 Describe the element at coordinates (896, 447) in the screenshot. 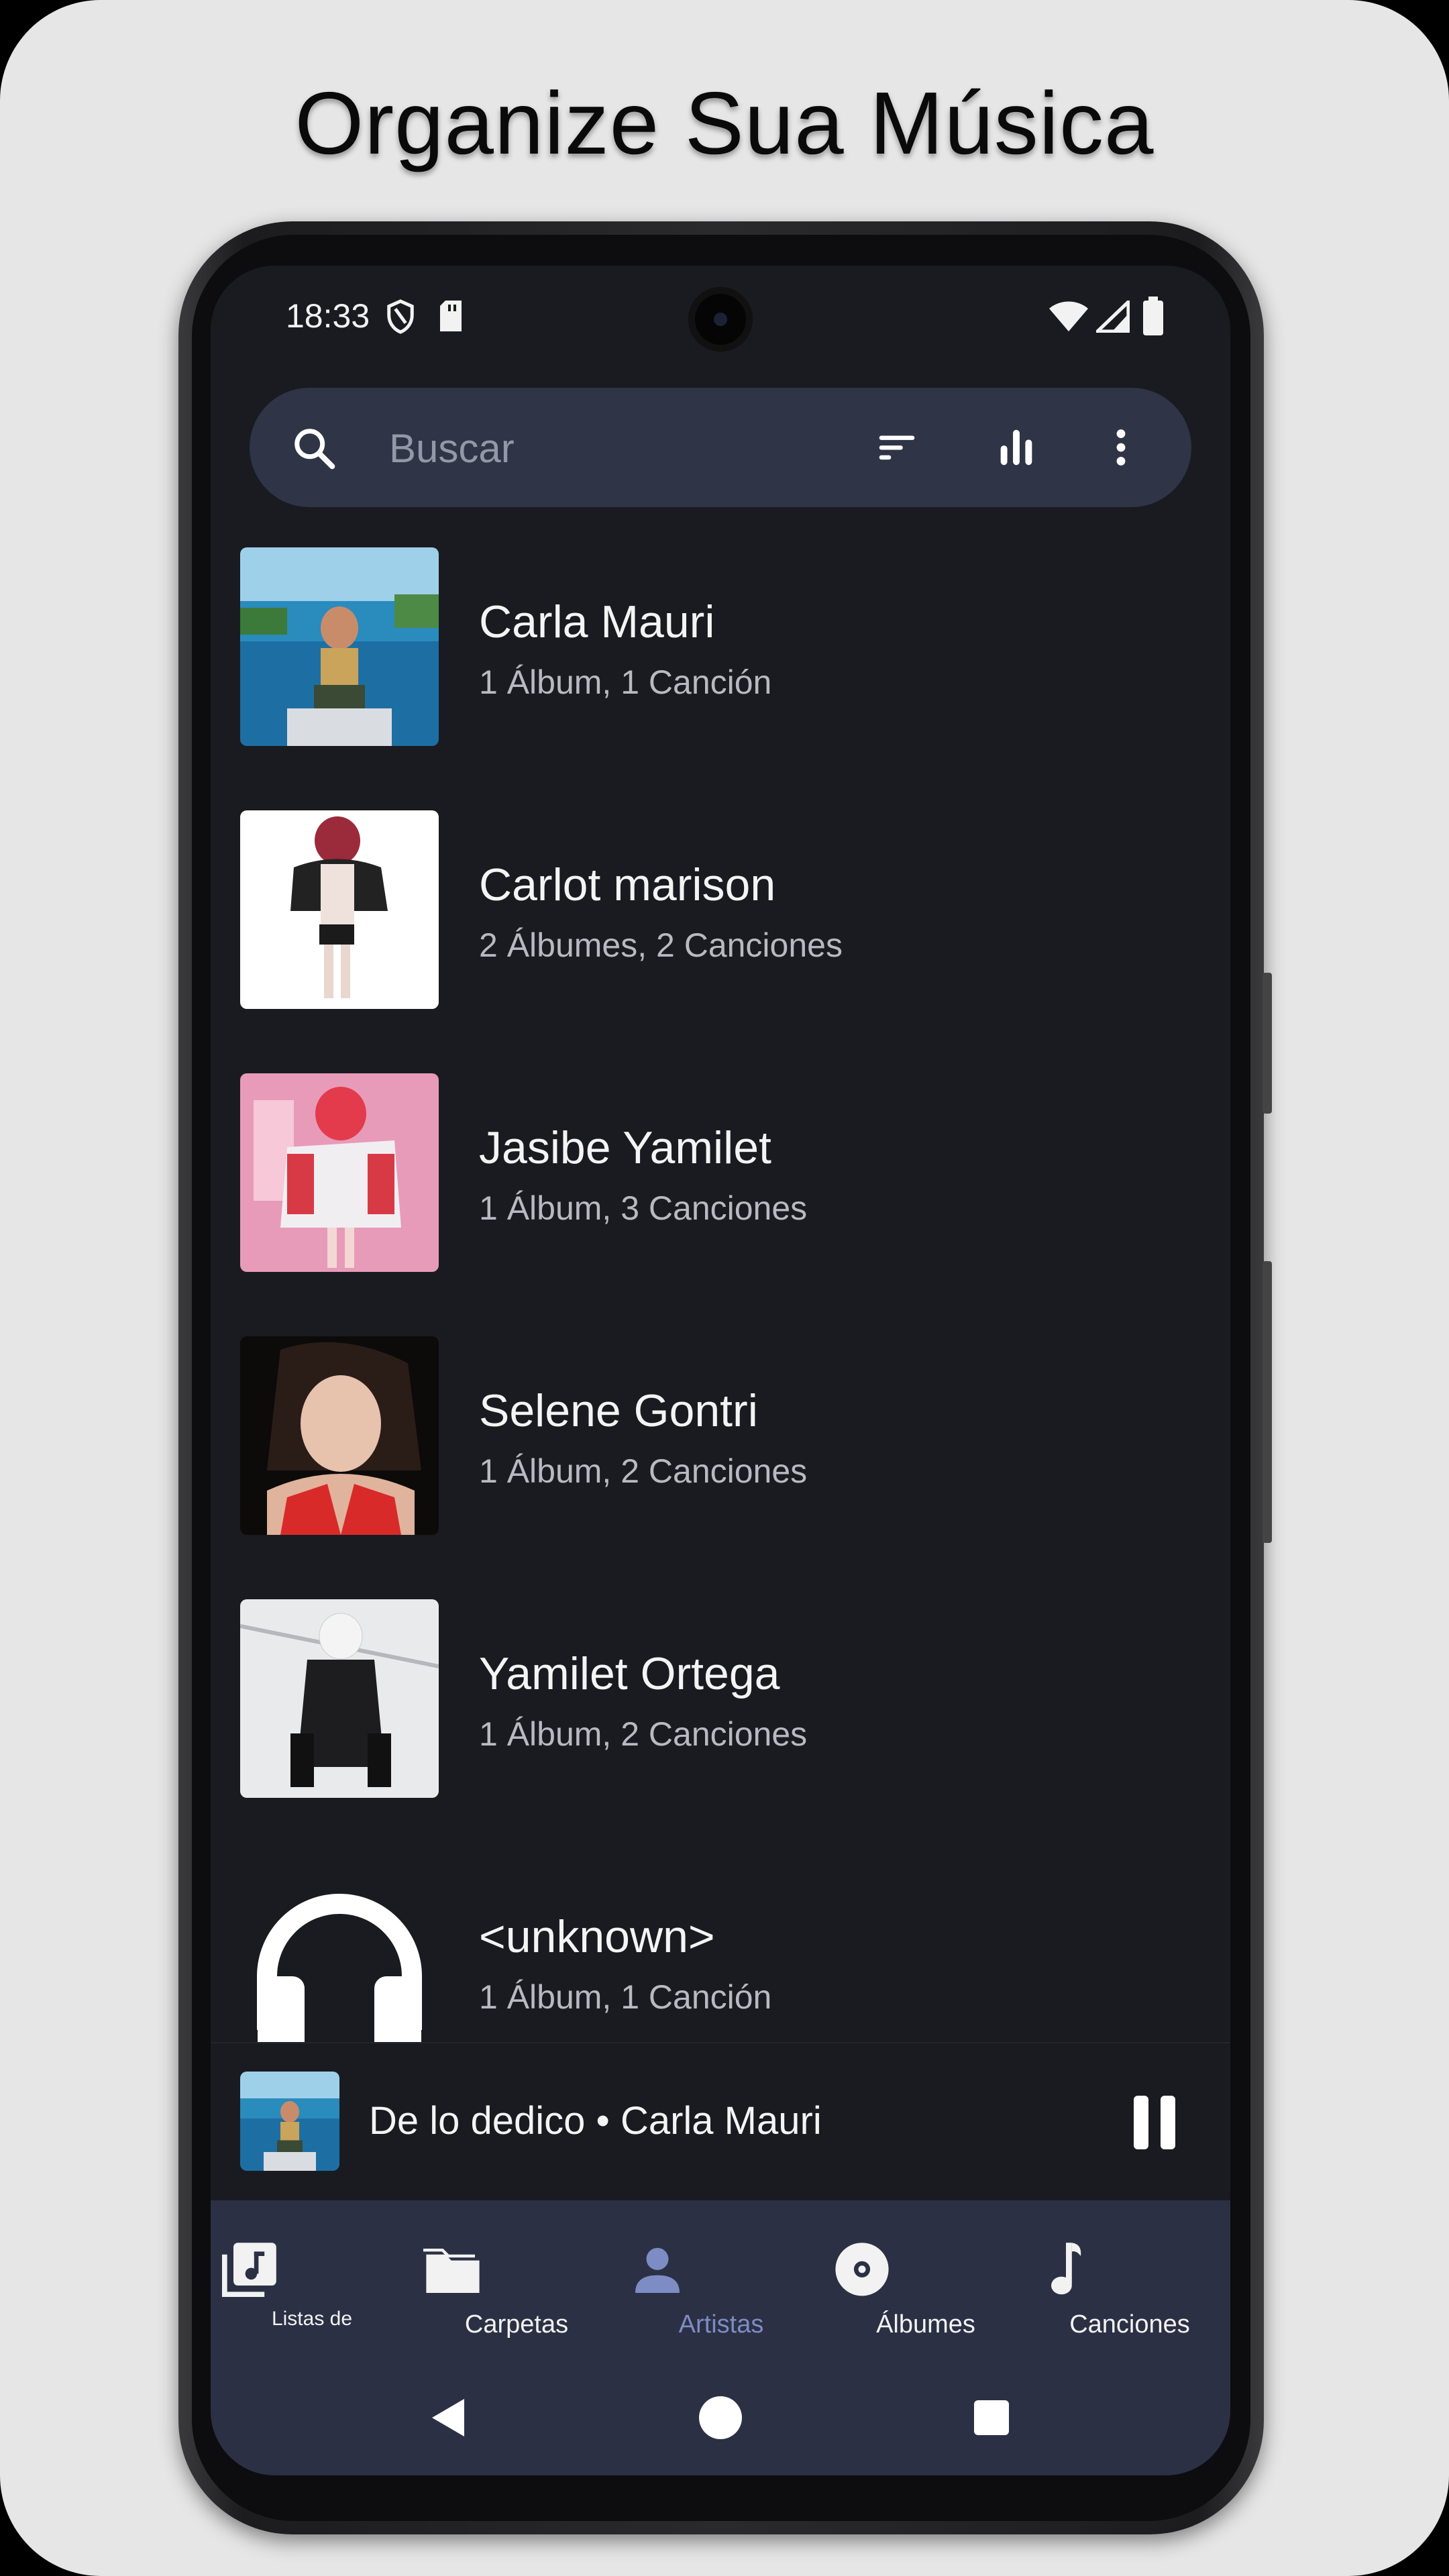

I see `sort-icon` at that location.